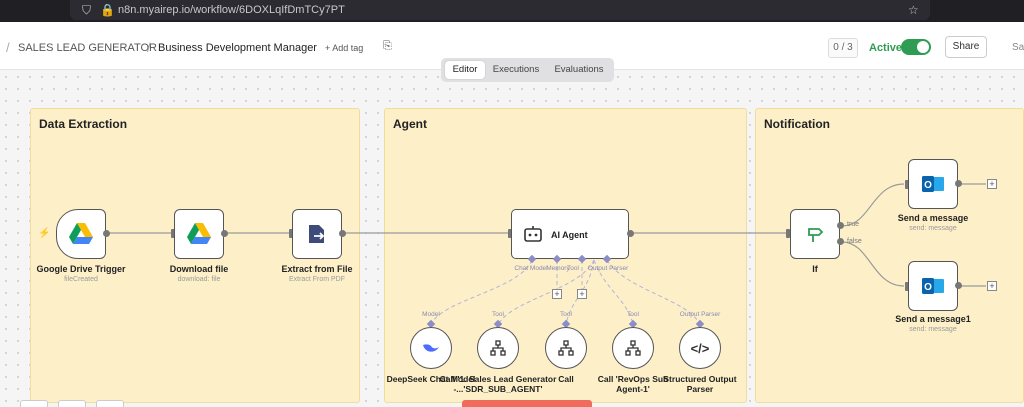  I want to click on extract-label: Extract from File, so click(317, 269).